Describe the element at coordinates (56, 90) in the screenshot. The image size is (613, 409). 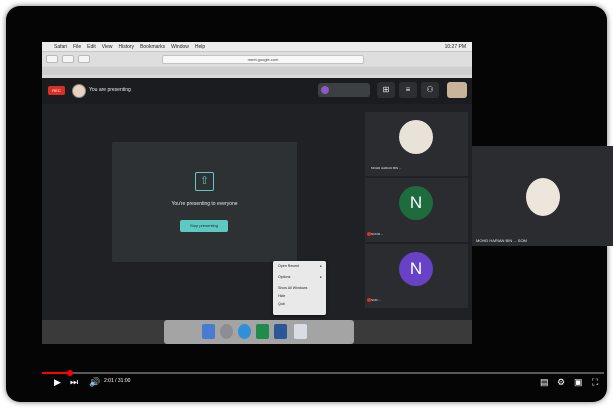
I see `rec-badge: REC` at that location.